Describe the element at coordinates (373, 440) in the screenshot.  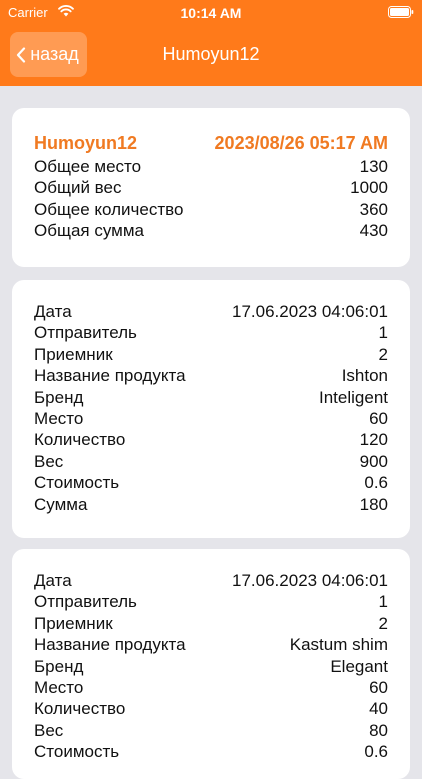
I see `row-value: 120` at that location.